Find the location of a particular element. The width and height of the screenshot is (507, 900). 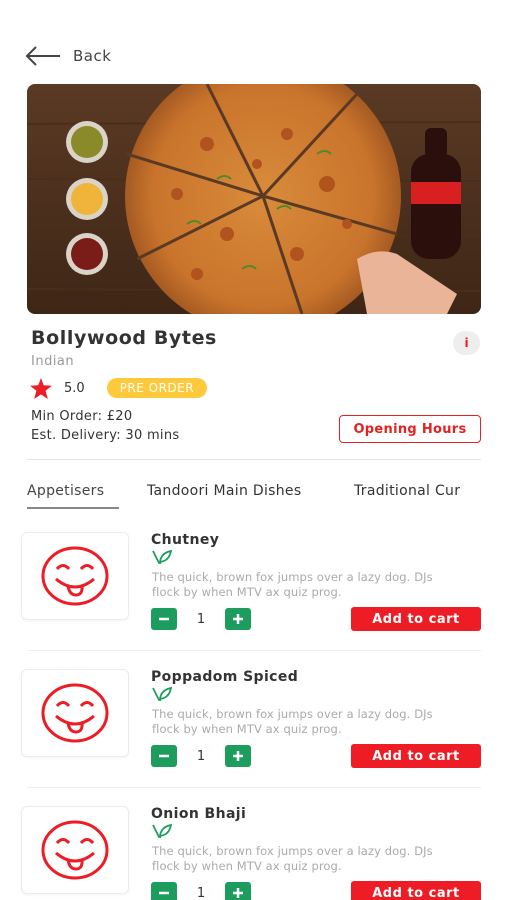

back-label: Back is located at coordinates (92, 56).